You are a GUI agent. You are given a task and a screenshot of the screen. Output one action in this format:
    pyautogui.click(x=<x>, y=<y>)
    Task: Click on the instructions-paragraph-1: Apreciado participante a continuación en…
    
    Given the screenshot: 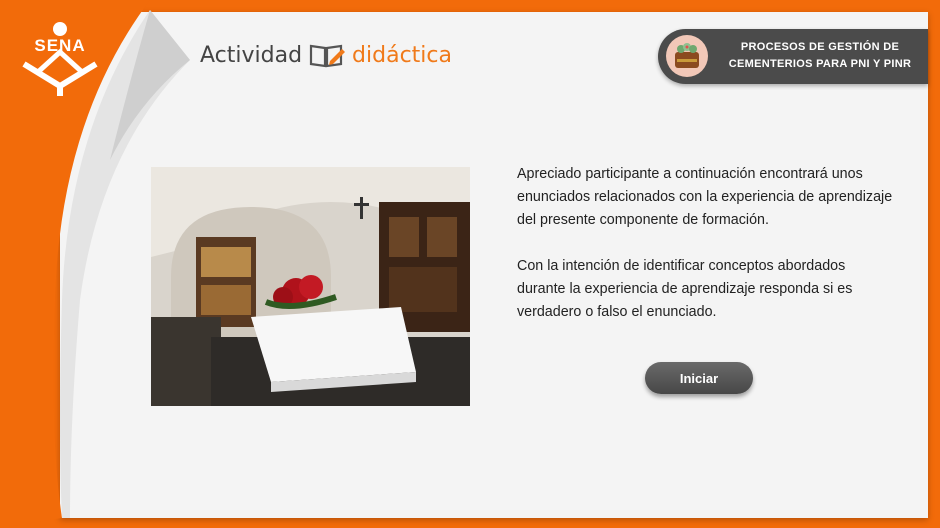 What is the action you would take?
    pyautogui.click(x=705, y=197)
    